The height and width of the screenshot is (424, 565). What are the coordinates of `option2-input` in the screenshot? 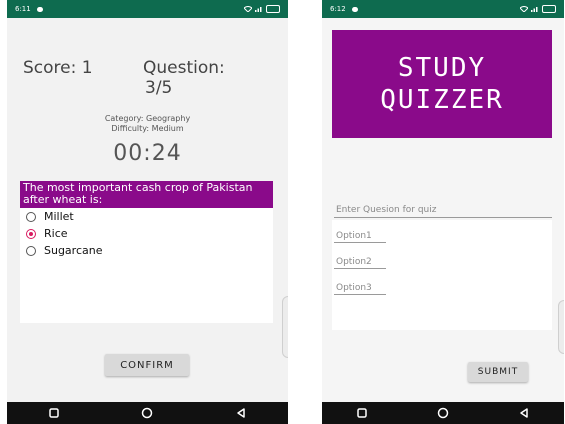 It's located at (360, 262).